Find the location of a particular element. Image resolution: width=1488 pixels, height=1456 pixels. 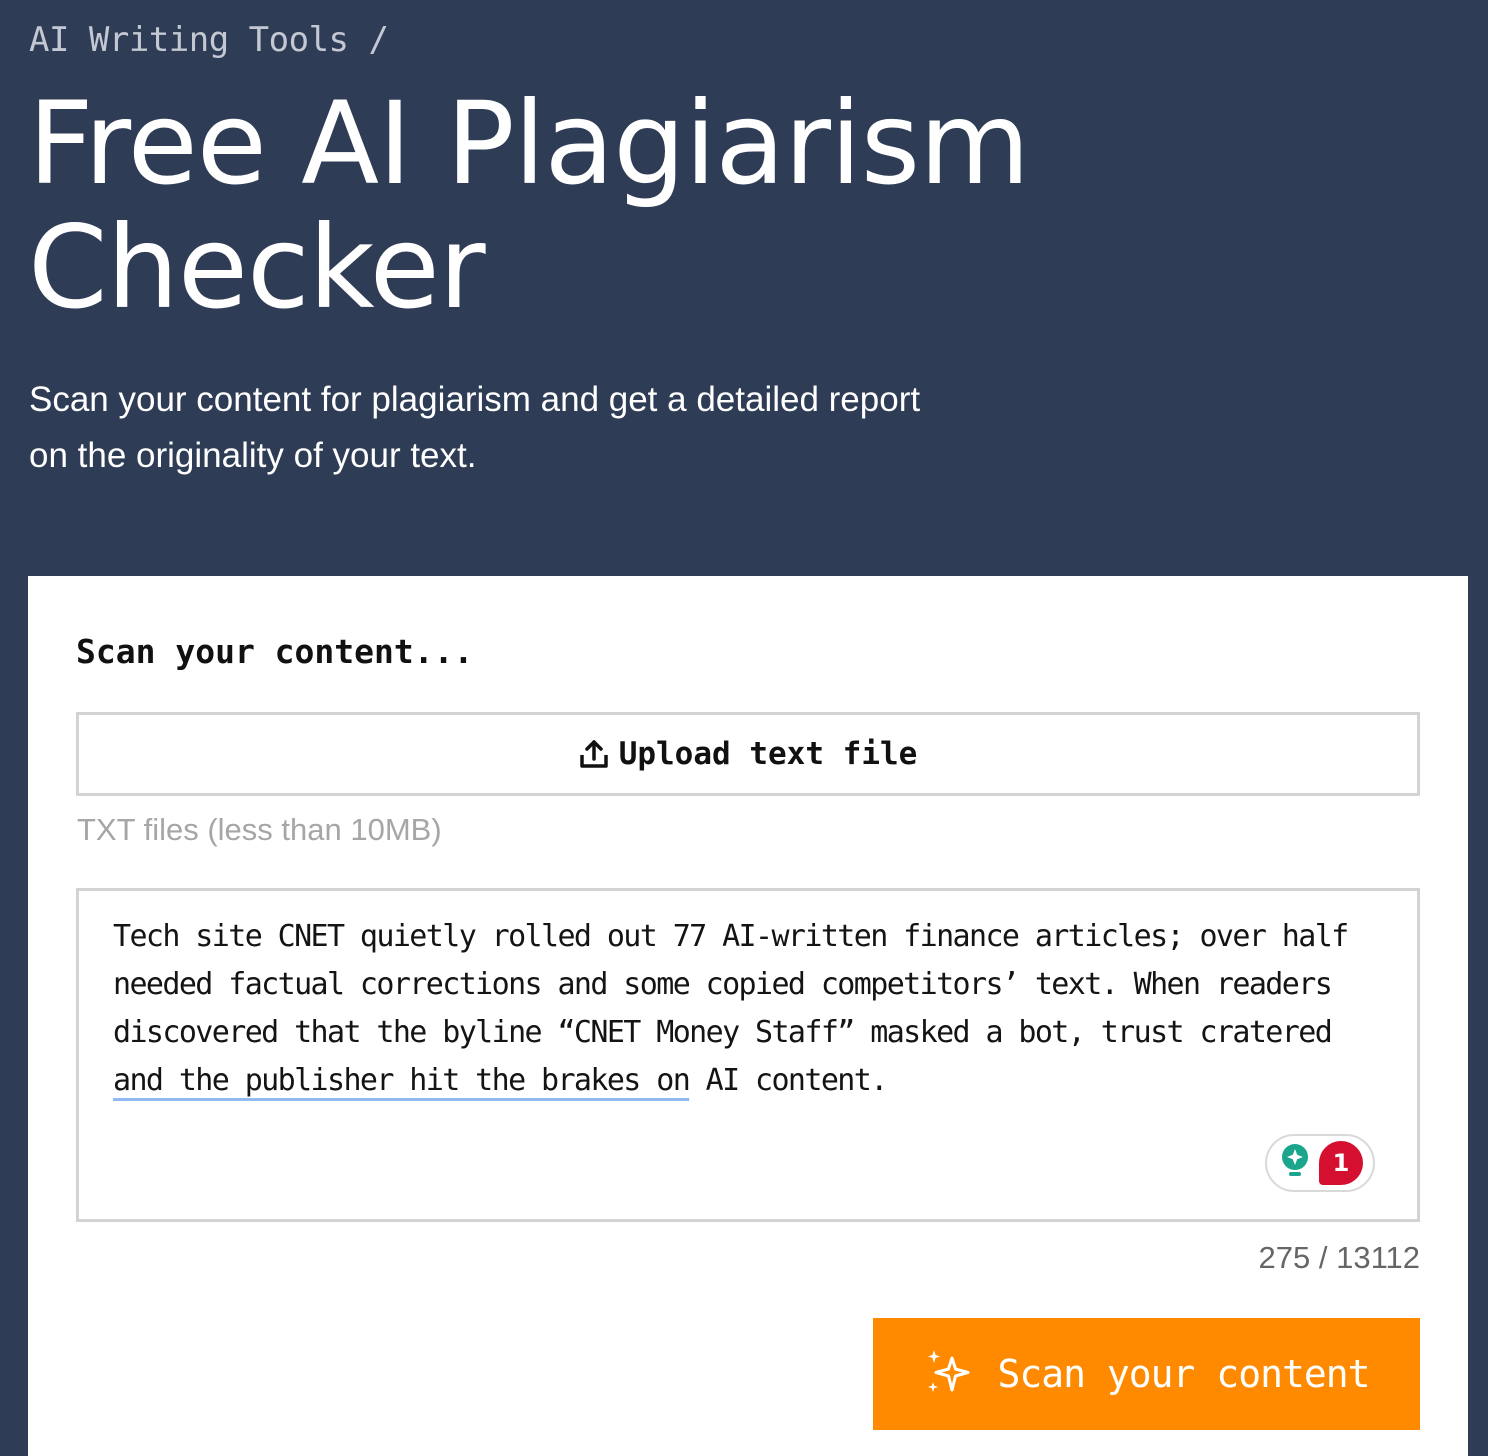

character-counter: 275 / 13112 is located at coordinates (1339, 1257).